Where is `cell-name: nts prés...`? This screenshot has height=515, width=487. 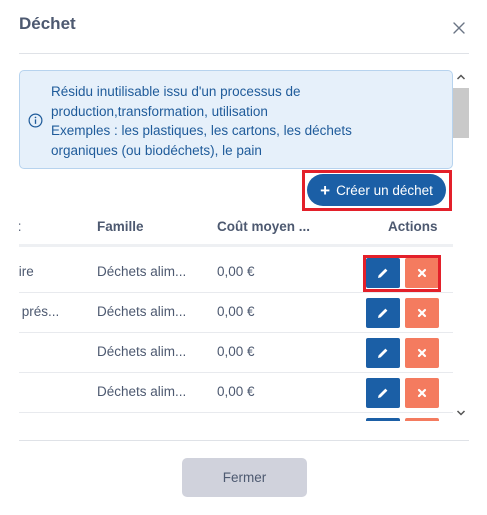 cell-name: nts prés... is located at coordinates (39, 311).